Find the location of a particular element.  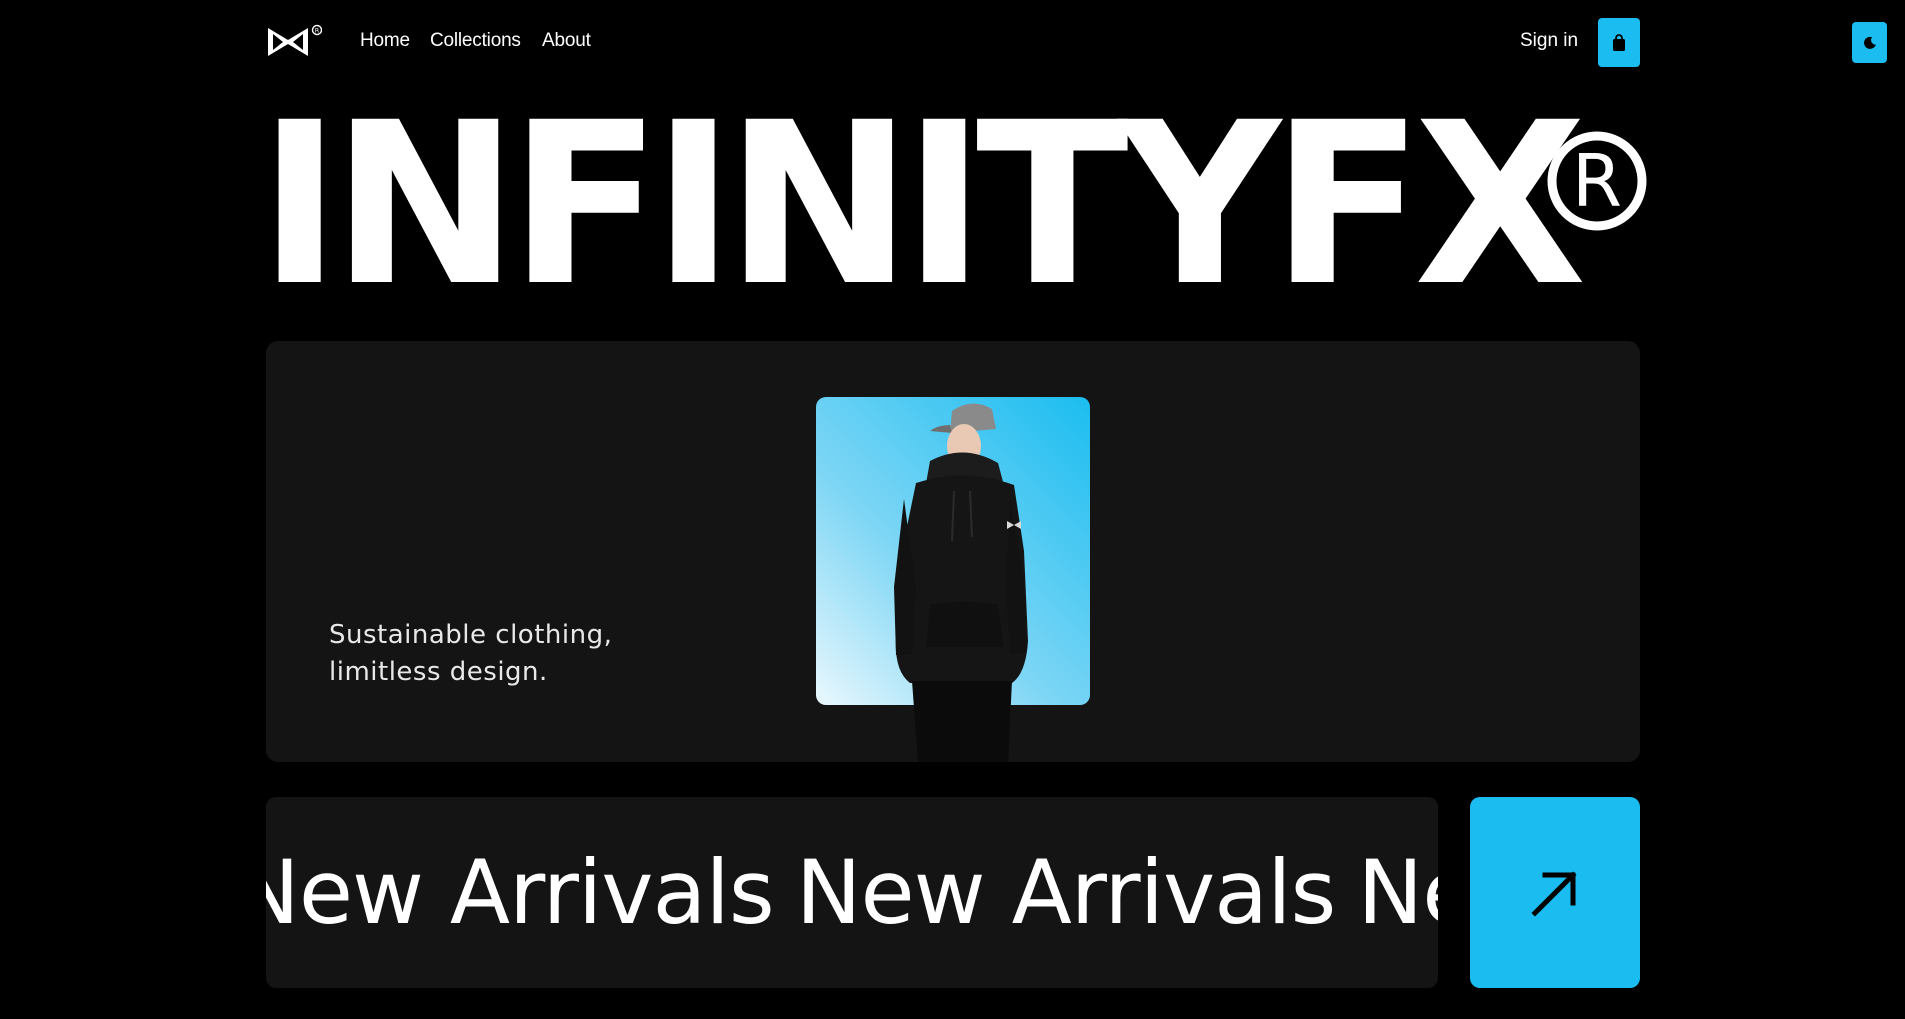

hero-model-image is located at coordinates (961, 582).